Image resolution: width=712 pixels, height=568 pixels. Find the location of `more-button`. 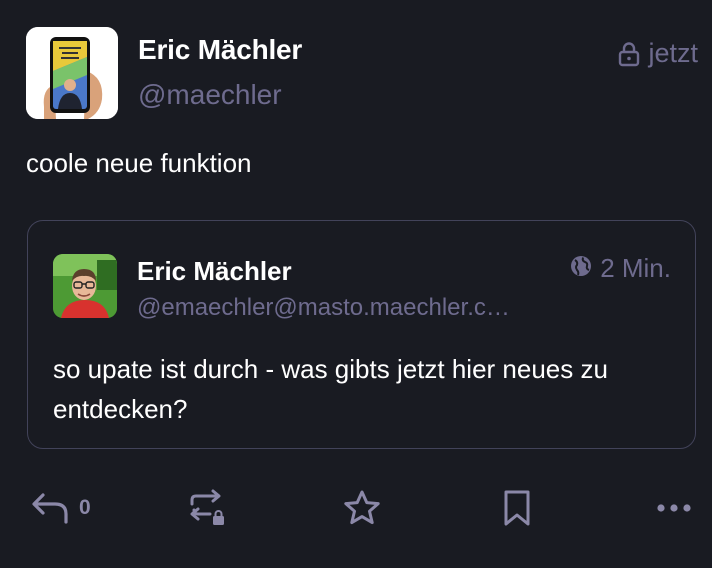

more-button is located at coordinates (674, 508).